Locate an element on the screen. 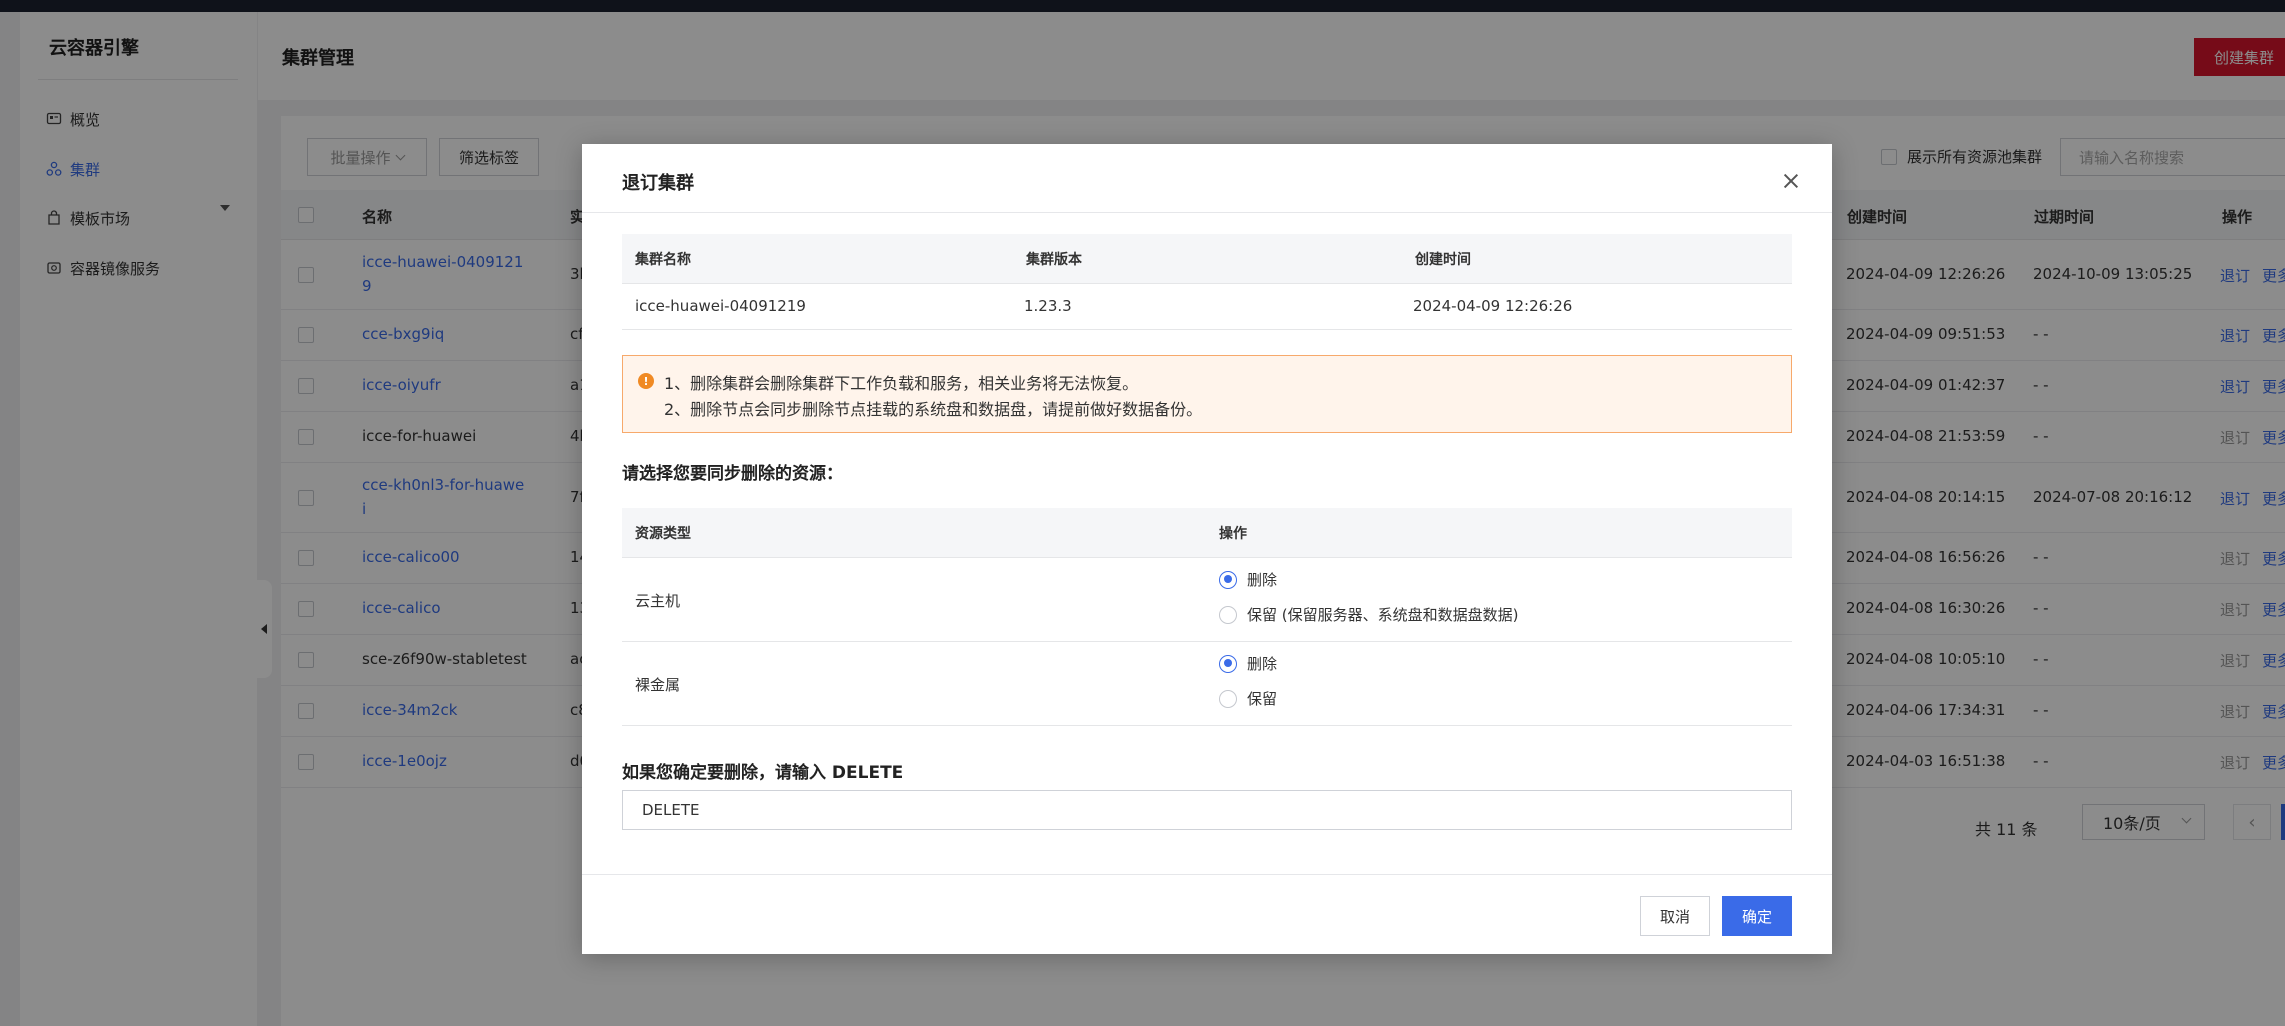 The image size is (2285, 1026). radio-delete-bare-metal: 删除 is located at coordinates (1248, 663).